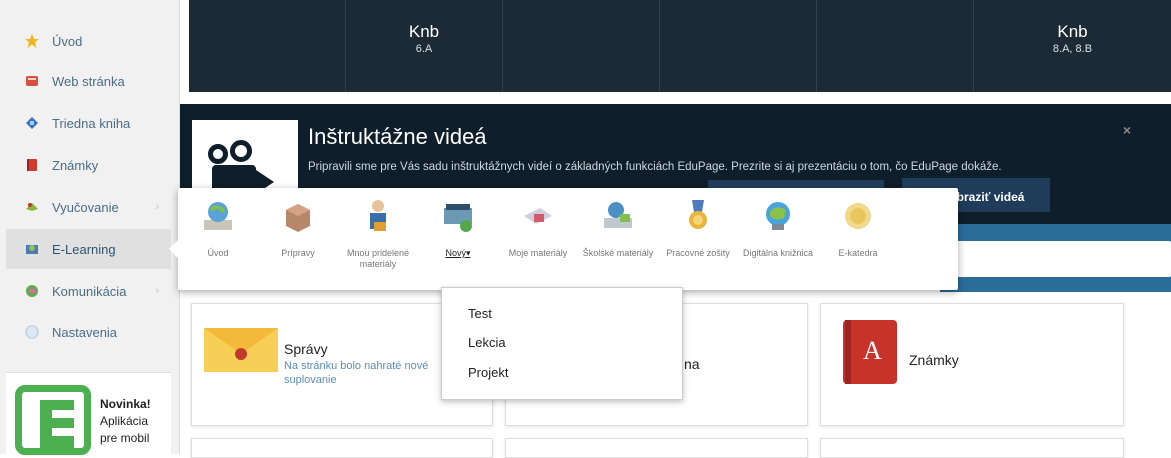 The width and height of the screenshot is (1171, 458). I want to click on lesson-class: 8.A, 8.B, so click(1072, 49).